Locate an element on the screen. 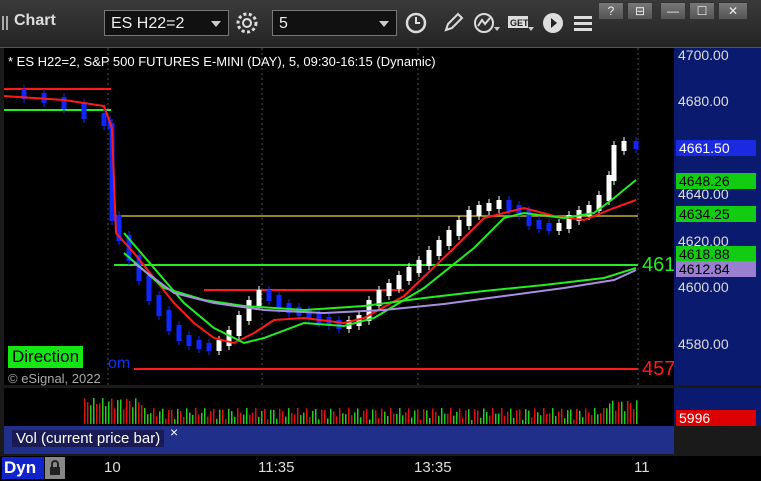 The height and width of the screenshot is (481, 761). help-button: ? is located at coordinates (611, 11).